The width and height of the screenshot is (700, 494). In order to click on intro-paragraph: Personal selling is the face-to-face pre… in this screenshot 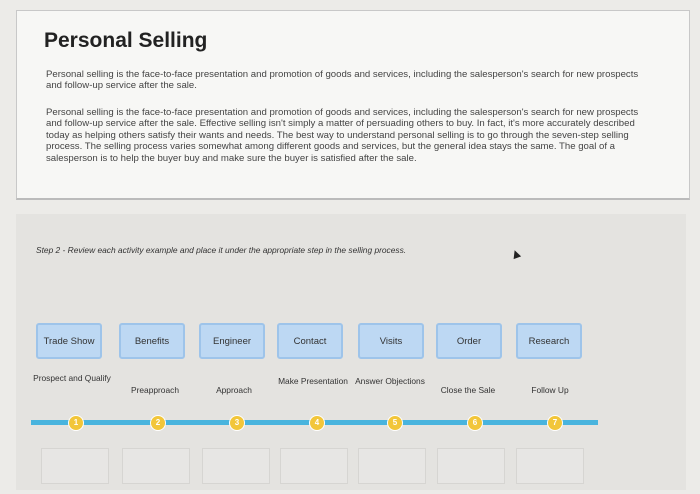, I will do `click(342, 80)`.